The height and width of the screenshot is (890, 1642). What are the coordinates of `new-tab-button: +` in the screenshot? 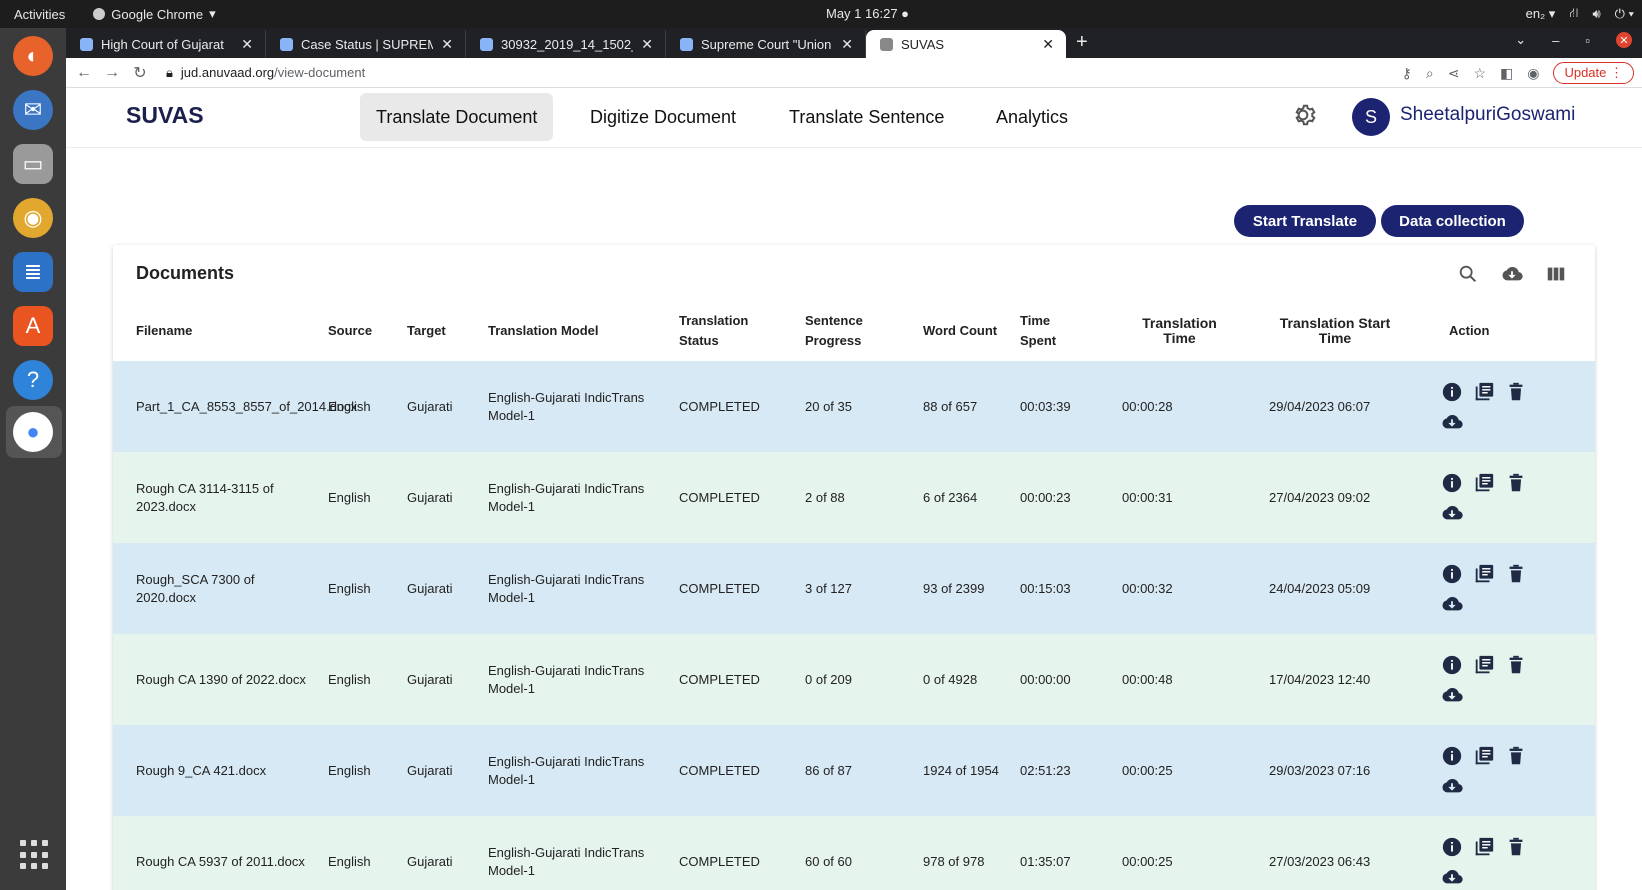 It's located at (1082, 44).